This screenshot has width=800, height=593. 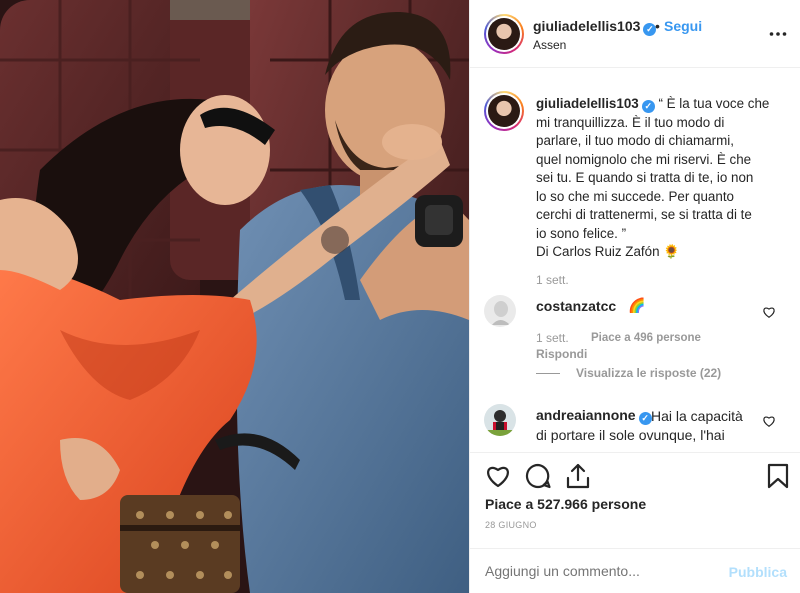 What do you see at coordinates (635, 476) in the screenshot?
I see `action-bar` at bounding box center [635, 476].